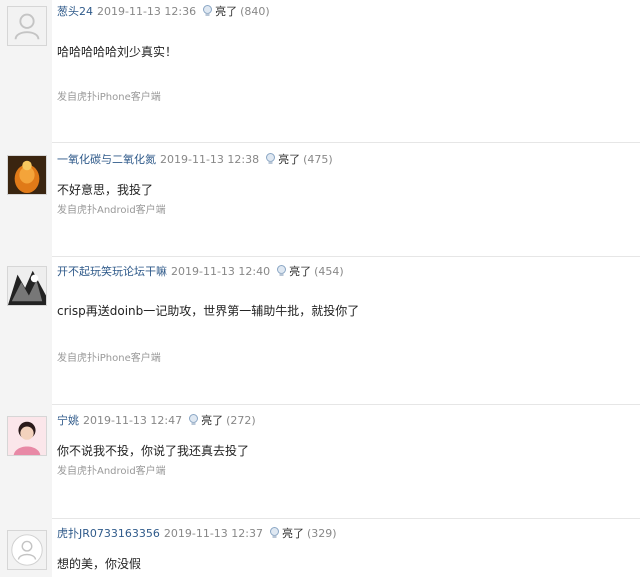  Describe the element at coordinates (99, 564) in the screenshot. I see `comment-content: 想的美，你没假` at that location.